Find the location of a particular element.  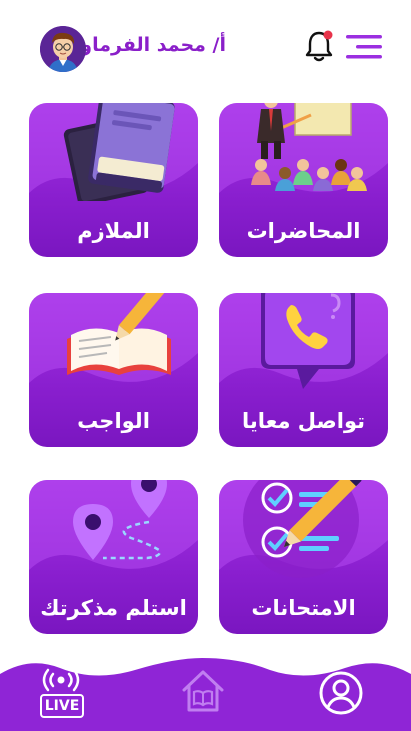

lectures-label: المحاضرات is located at coordinates (303, 231).